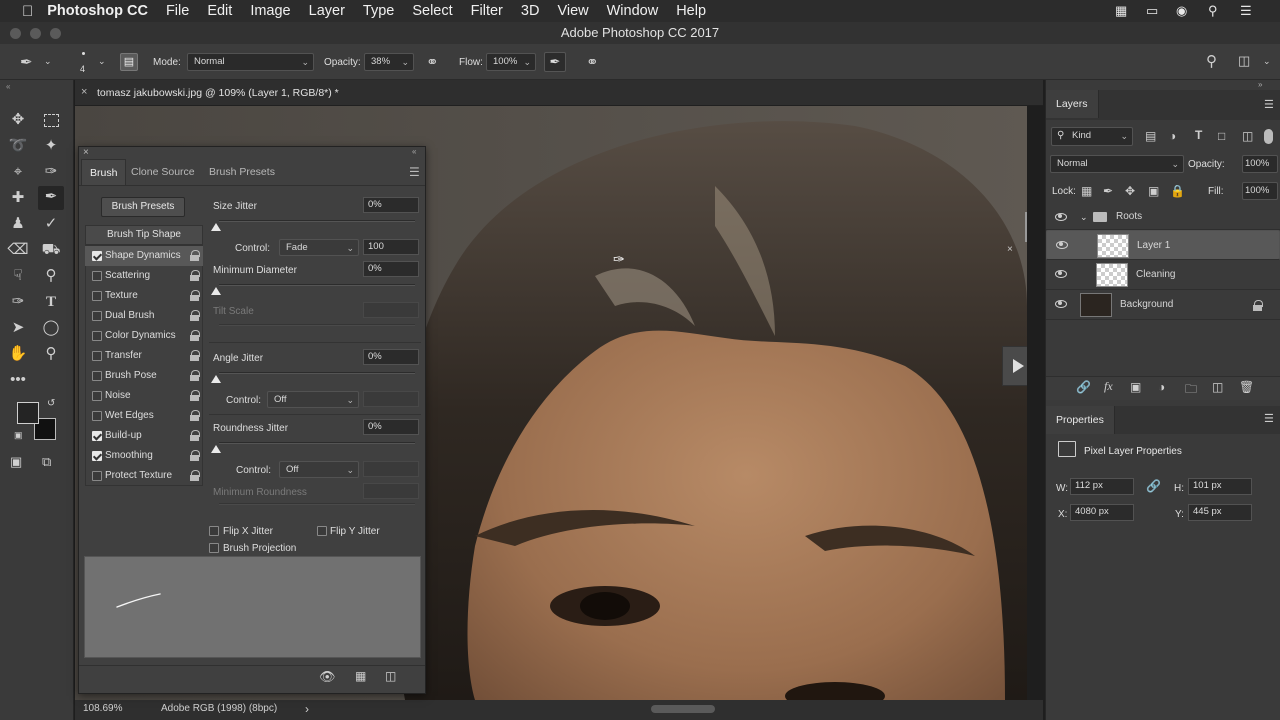 The width and height of the screenshot is (1280, 720). Describe the element at coordinates (18, 120) in the screenshot. I see `move-tool-icon: ✥` at that location.